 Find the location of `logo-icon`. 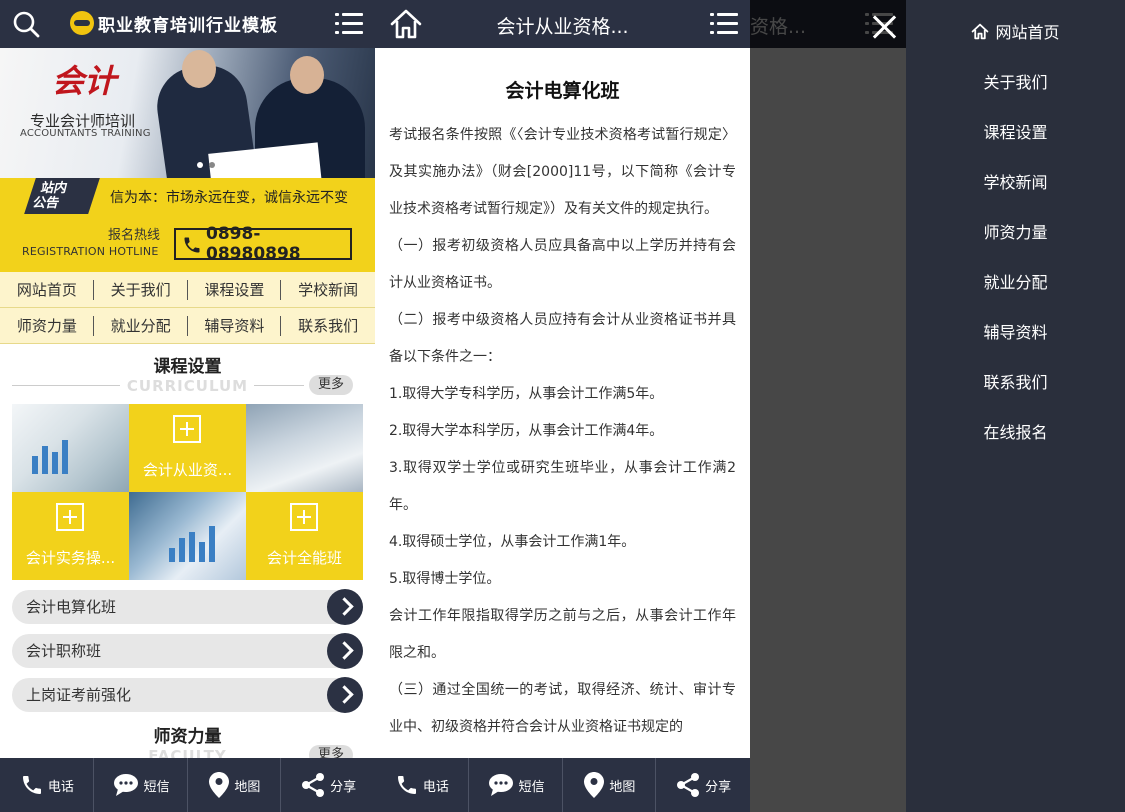

logo-icon is located at coordinates (82, 23).